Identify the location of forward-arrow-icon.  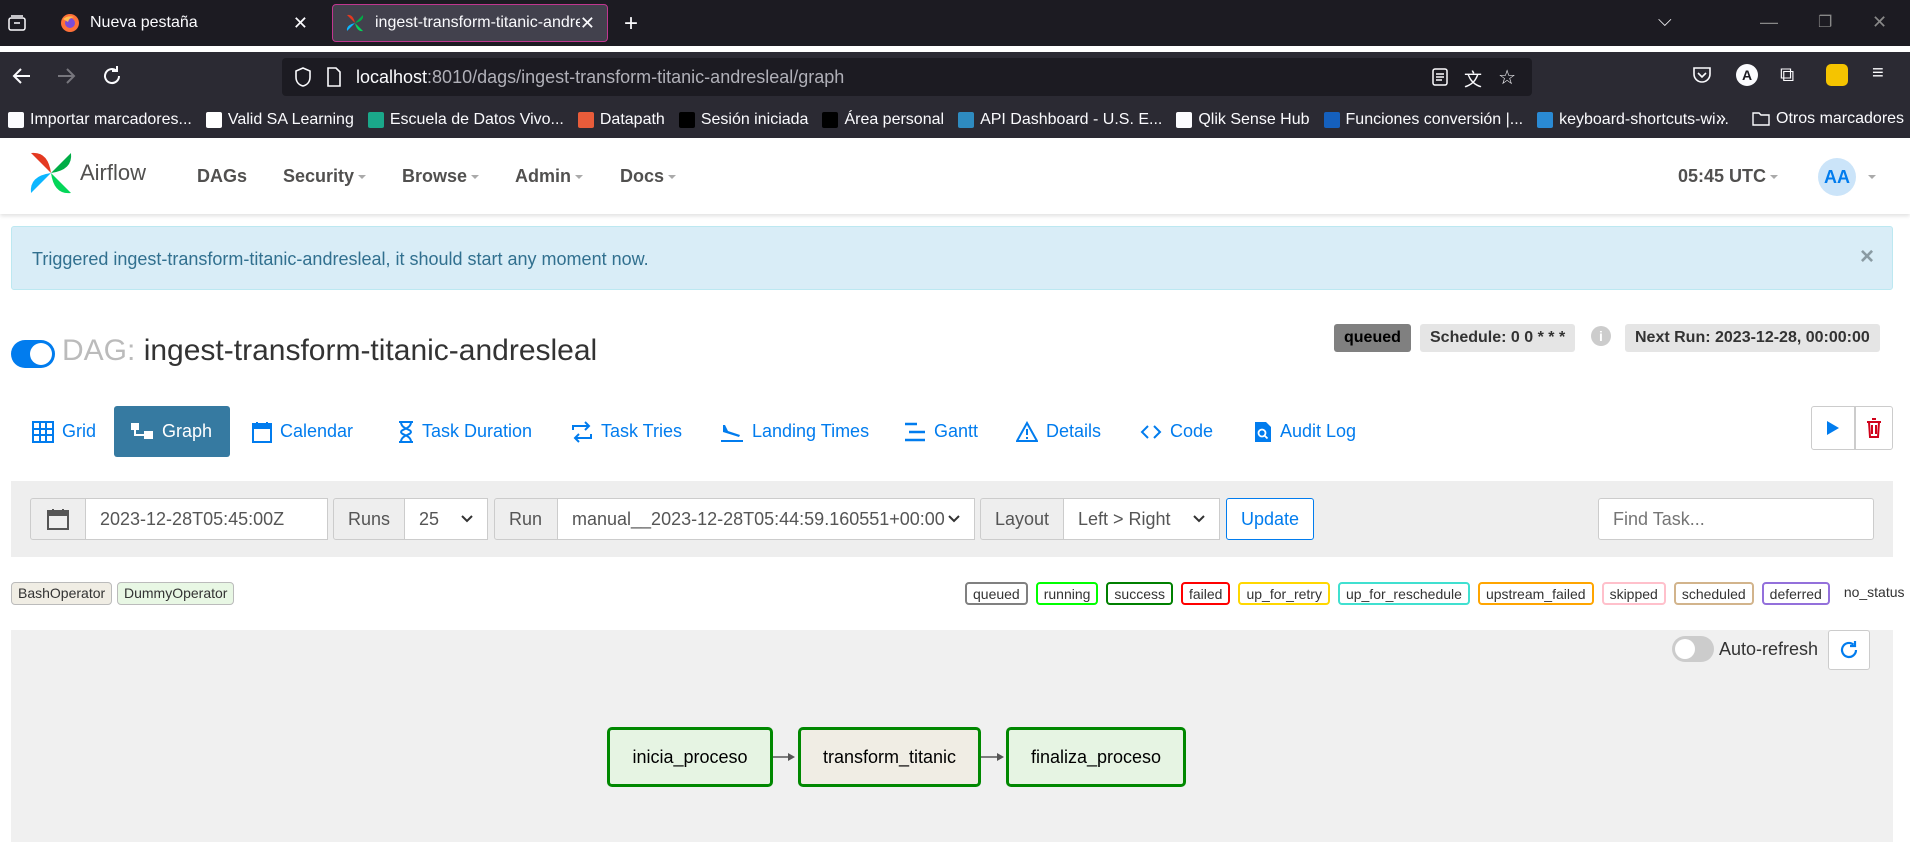
(66, 76).